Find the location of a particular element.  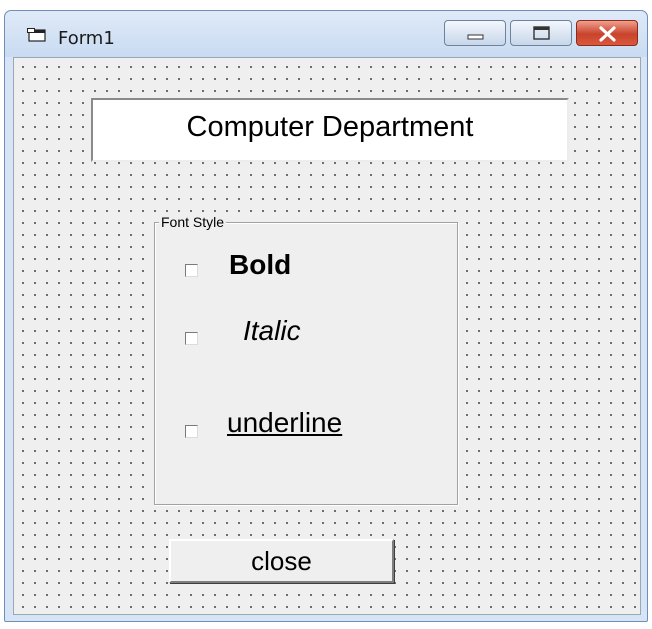

window-close-button is located at coordinates (607, 33).